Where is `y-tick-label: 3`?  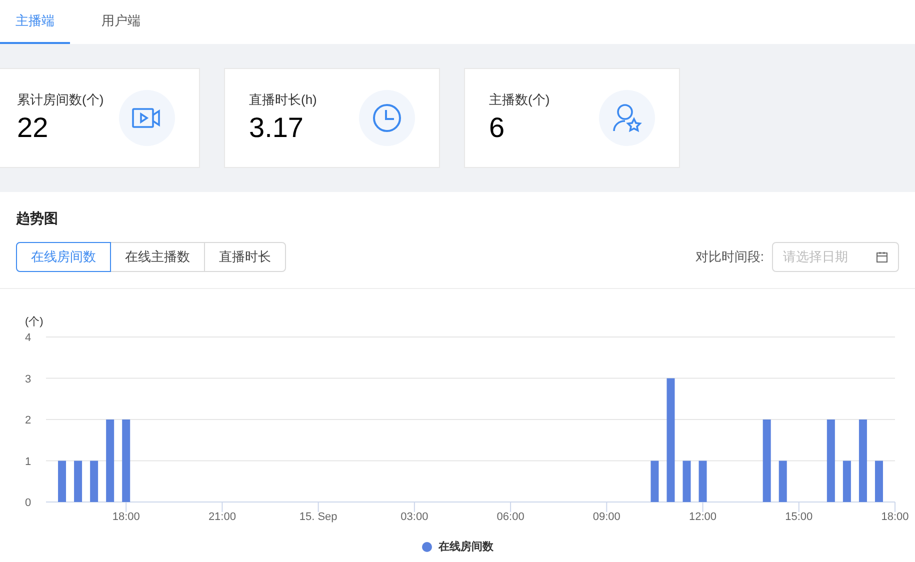 y-tick-label: 3 is located at coordinates (28, 379).